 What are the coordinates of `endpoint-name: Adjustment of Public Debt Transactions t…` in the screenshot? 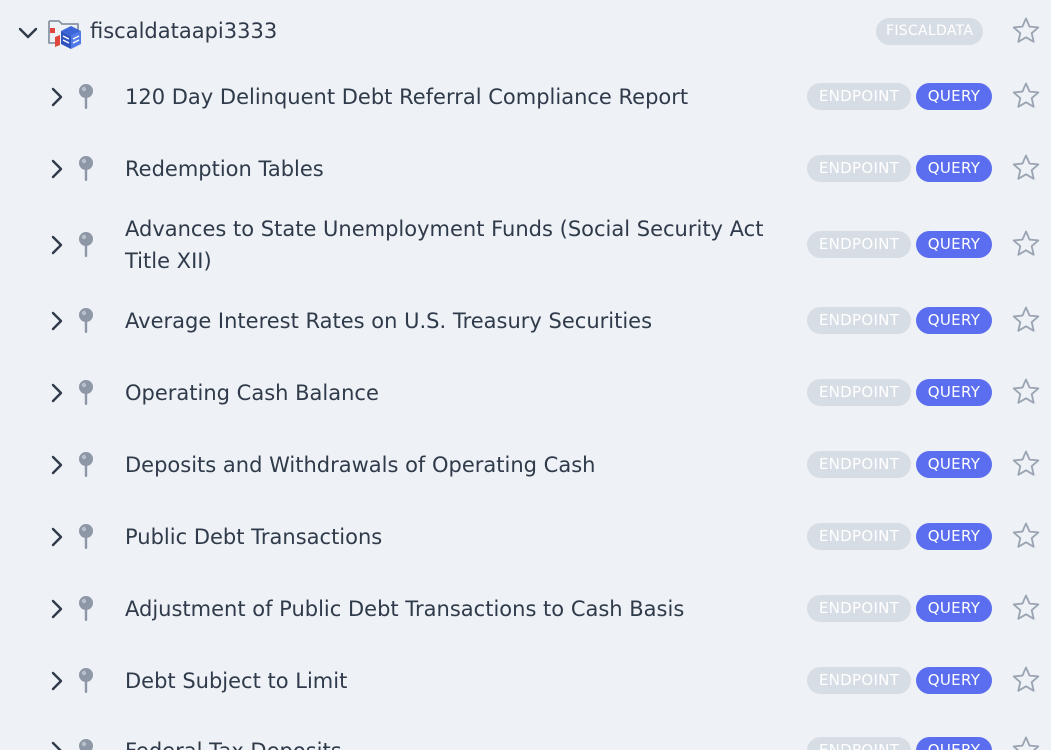 It's located at (450, 609).